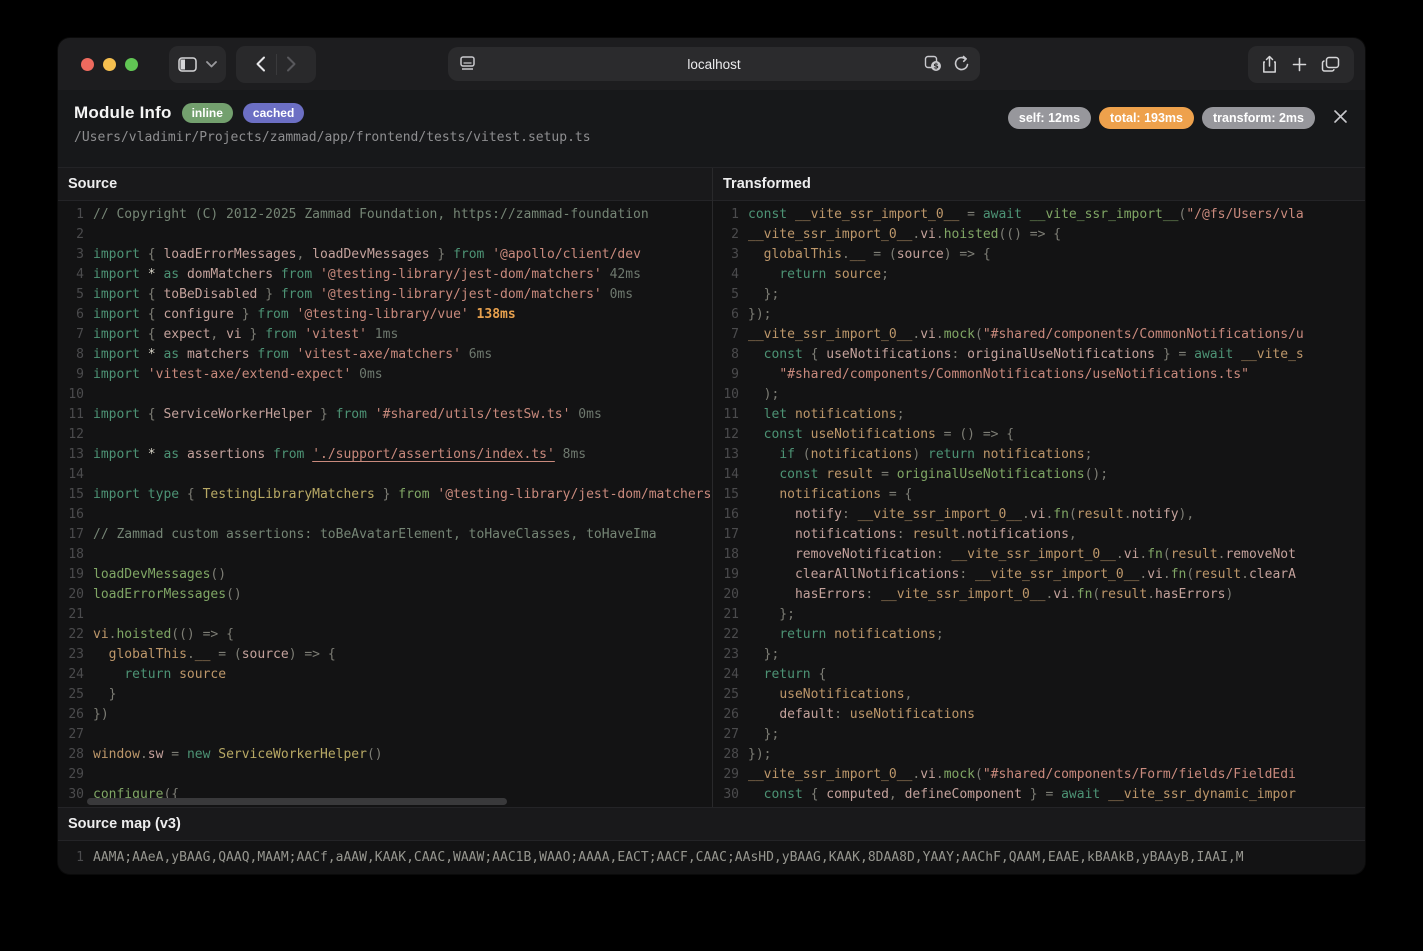  What do you see at coordinates (714, 64) in the screenshot?
I see `address-bar: localhost $` at bounding box center [714, 64].